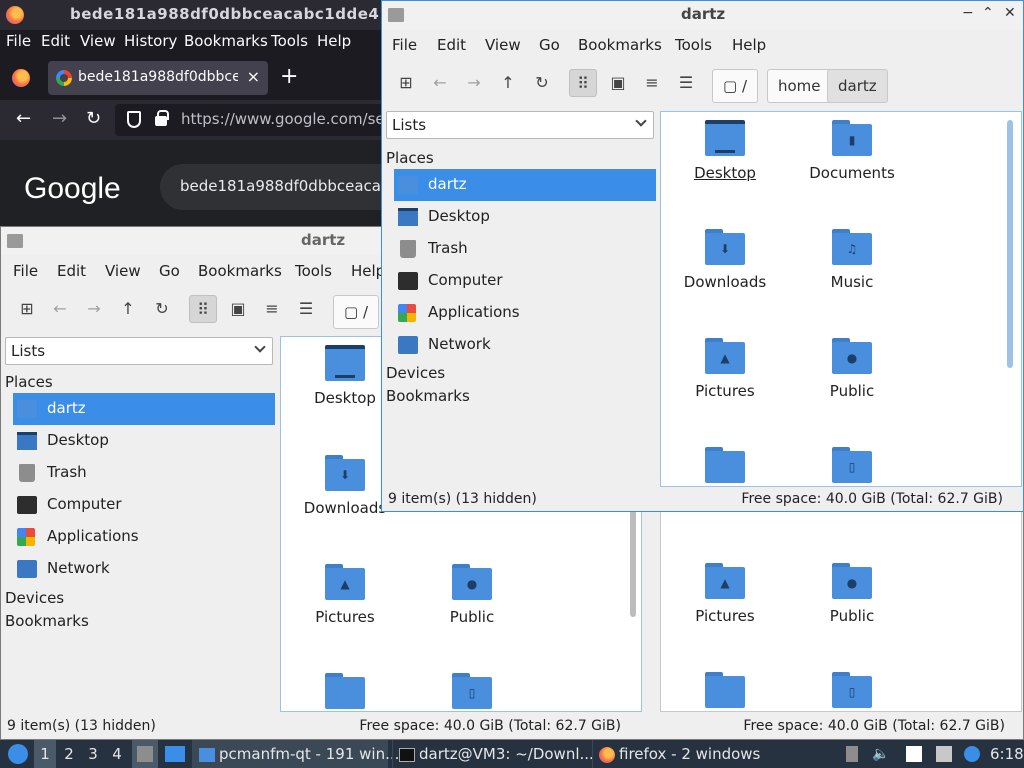  Describe the element at coordinates (725, 273) in the screenshot. I see `file-item-downloads: ⬇ Downloads` at that location.